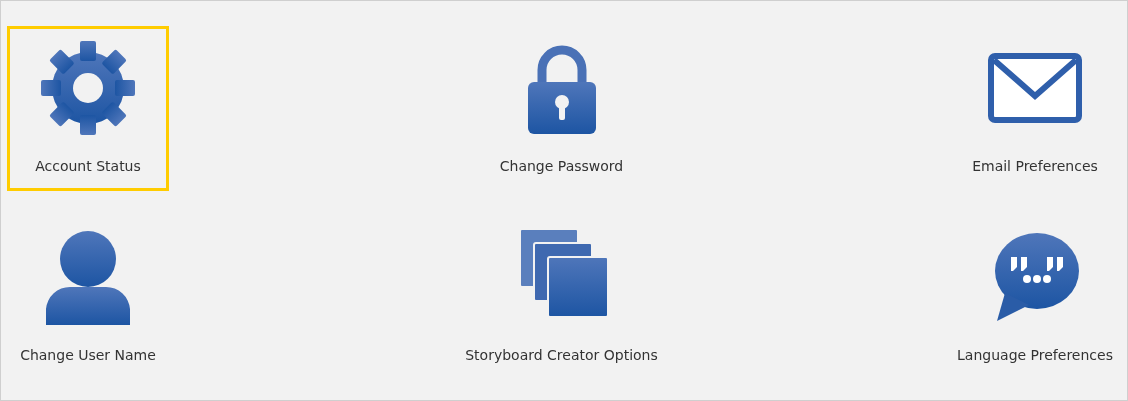 Image resolution: width=1128 pixels, height=401 pixels. I want to click on gear-icon, so click(88, 88).